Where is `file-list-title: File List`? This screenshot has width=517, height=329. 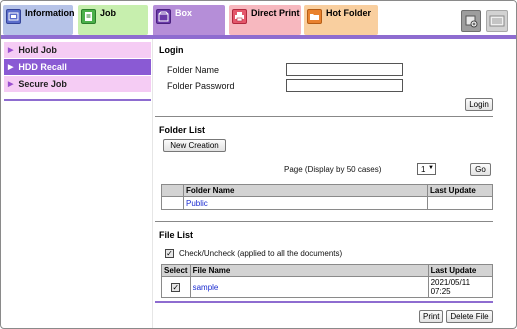
file-list-title: File List is located at coordinates (176, 235).